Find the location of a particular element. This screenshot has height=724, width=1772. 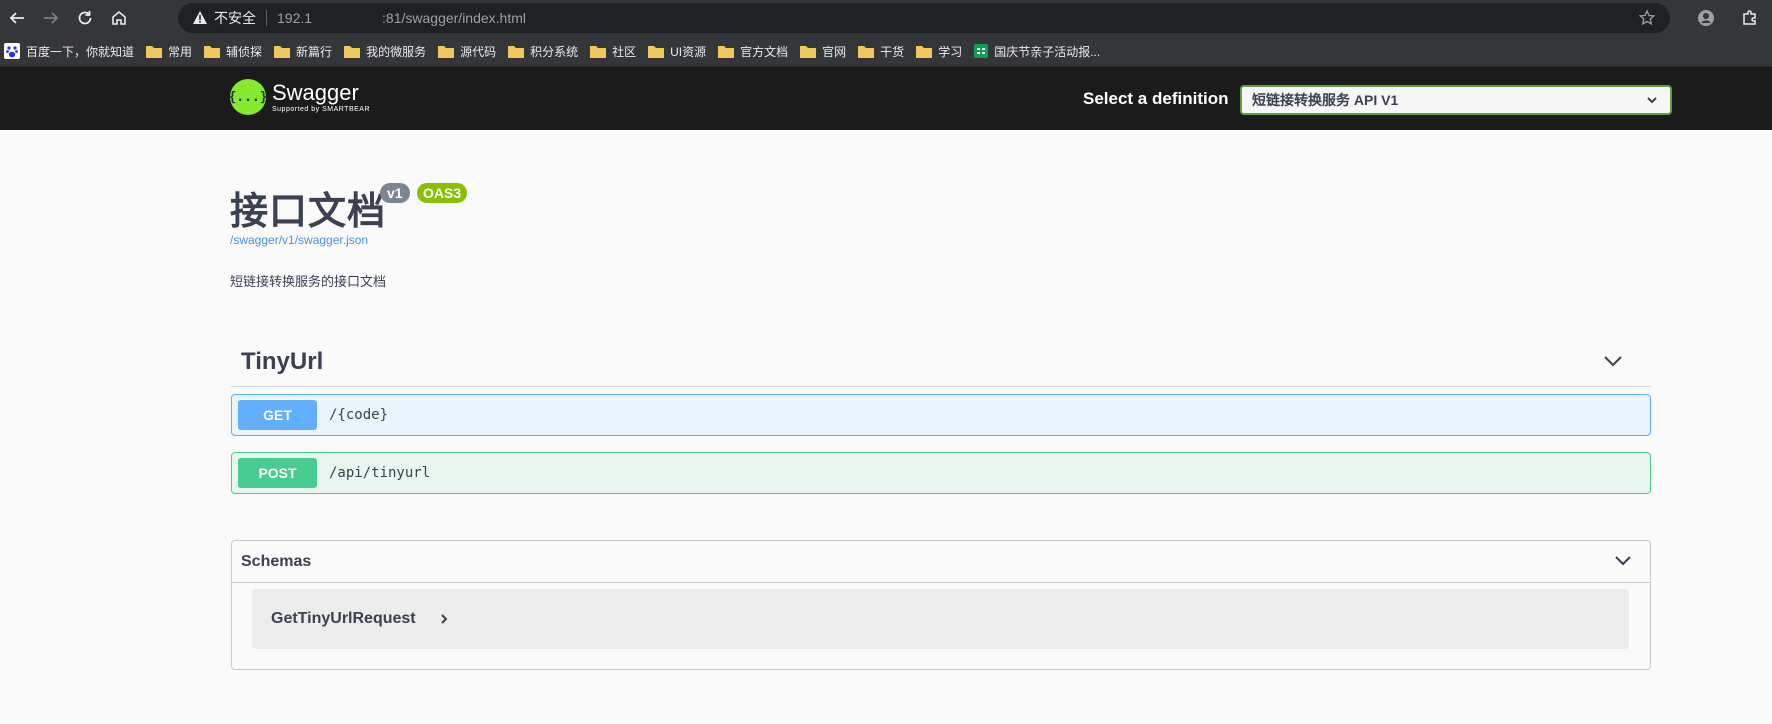

logo-text: Swagger is located at coordinates (315, 92).